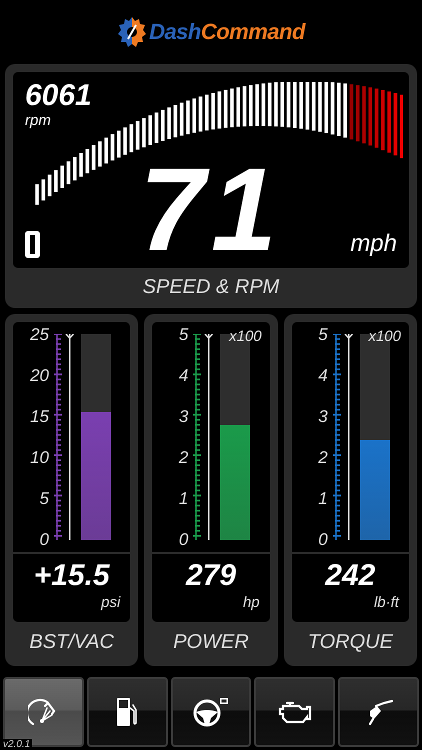 The width and height of the screenshot is (422, 750). Describe the element at coordinates (16, 744) in the screenshot. I see `version-label: v2.0.1` at that location.